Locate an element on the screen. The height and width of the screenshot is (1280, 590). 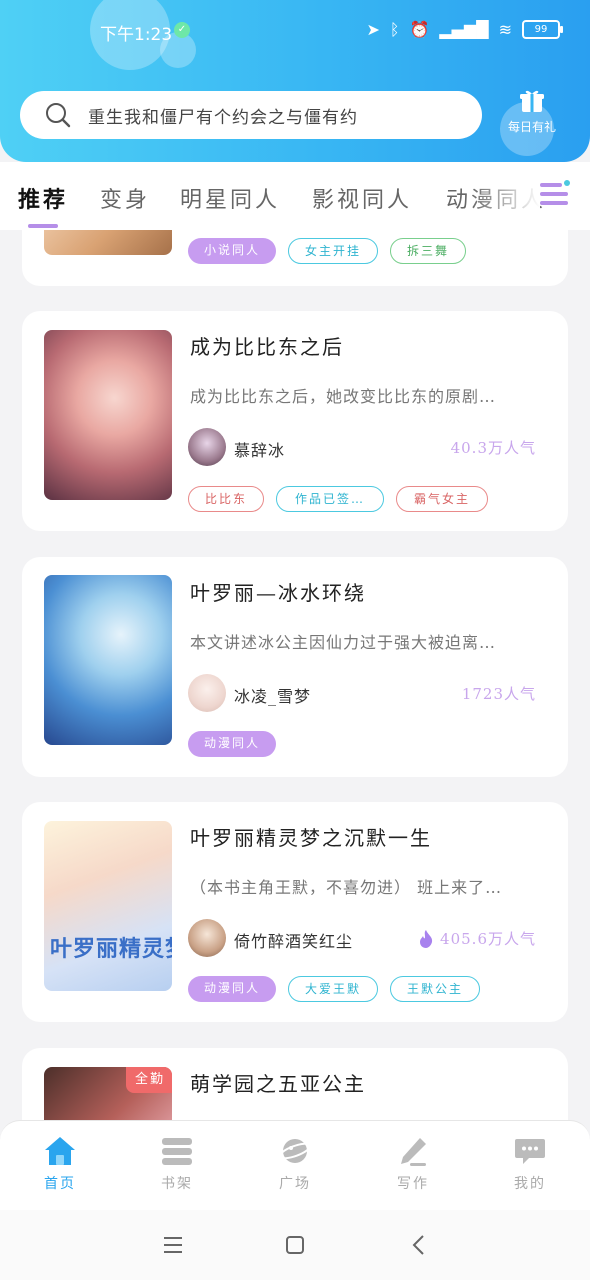
battery-icon: 99 is located at coordinates (542, 29).